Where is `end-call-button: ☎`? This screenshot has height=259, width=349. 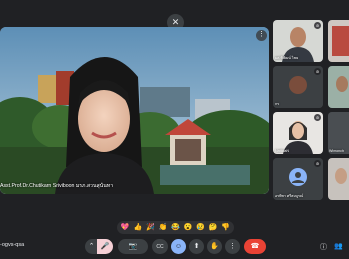 end-call-button: ☎ is located at coordinates (255, 246).